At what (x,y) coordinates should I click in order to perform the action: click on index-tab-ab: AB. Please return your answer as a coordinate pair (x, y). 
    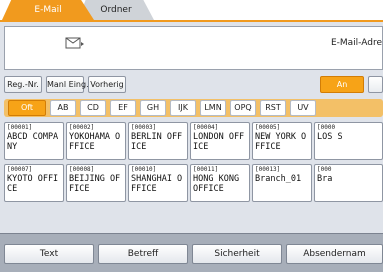
    Looking at the image, I should click on (63, 108).